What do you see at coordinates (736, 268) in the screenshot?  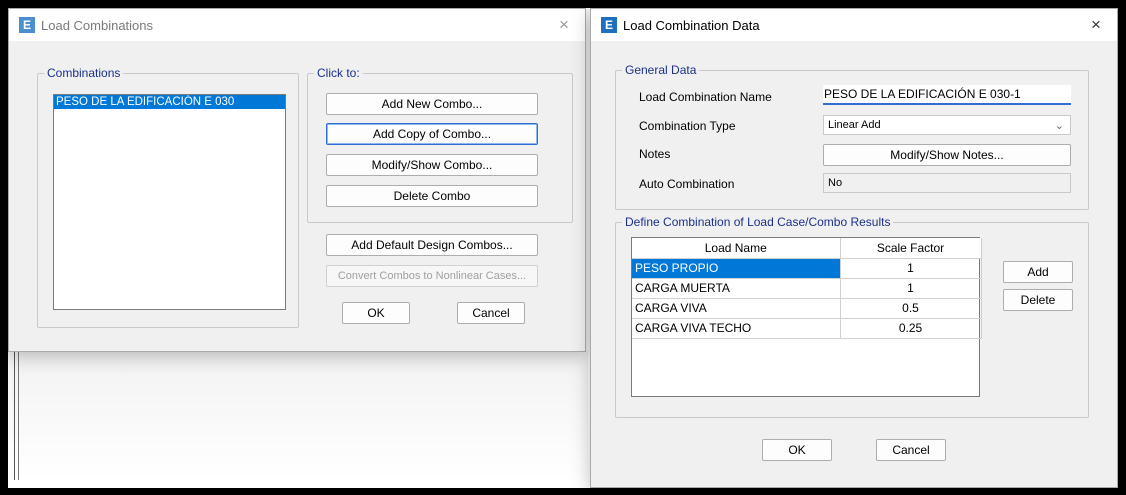 I see `load-name-cell: PESO PROPIO` at bounding box center [736, 268].